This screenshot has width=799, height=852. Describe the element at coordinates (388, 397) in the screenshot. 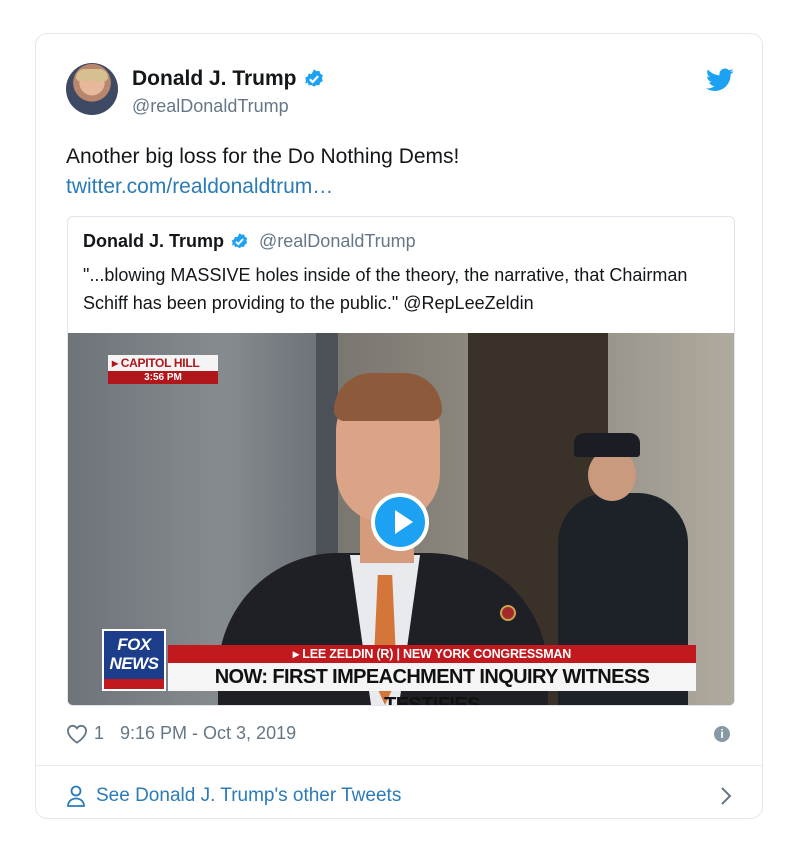

I see `video-speaker-hair` at that location.